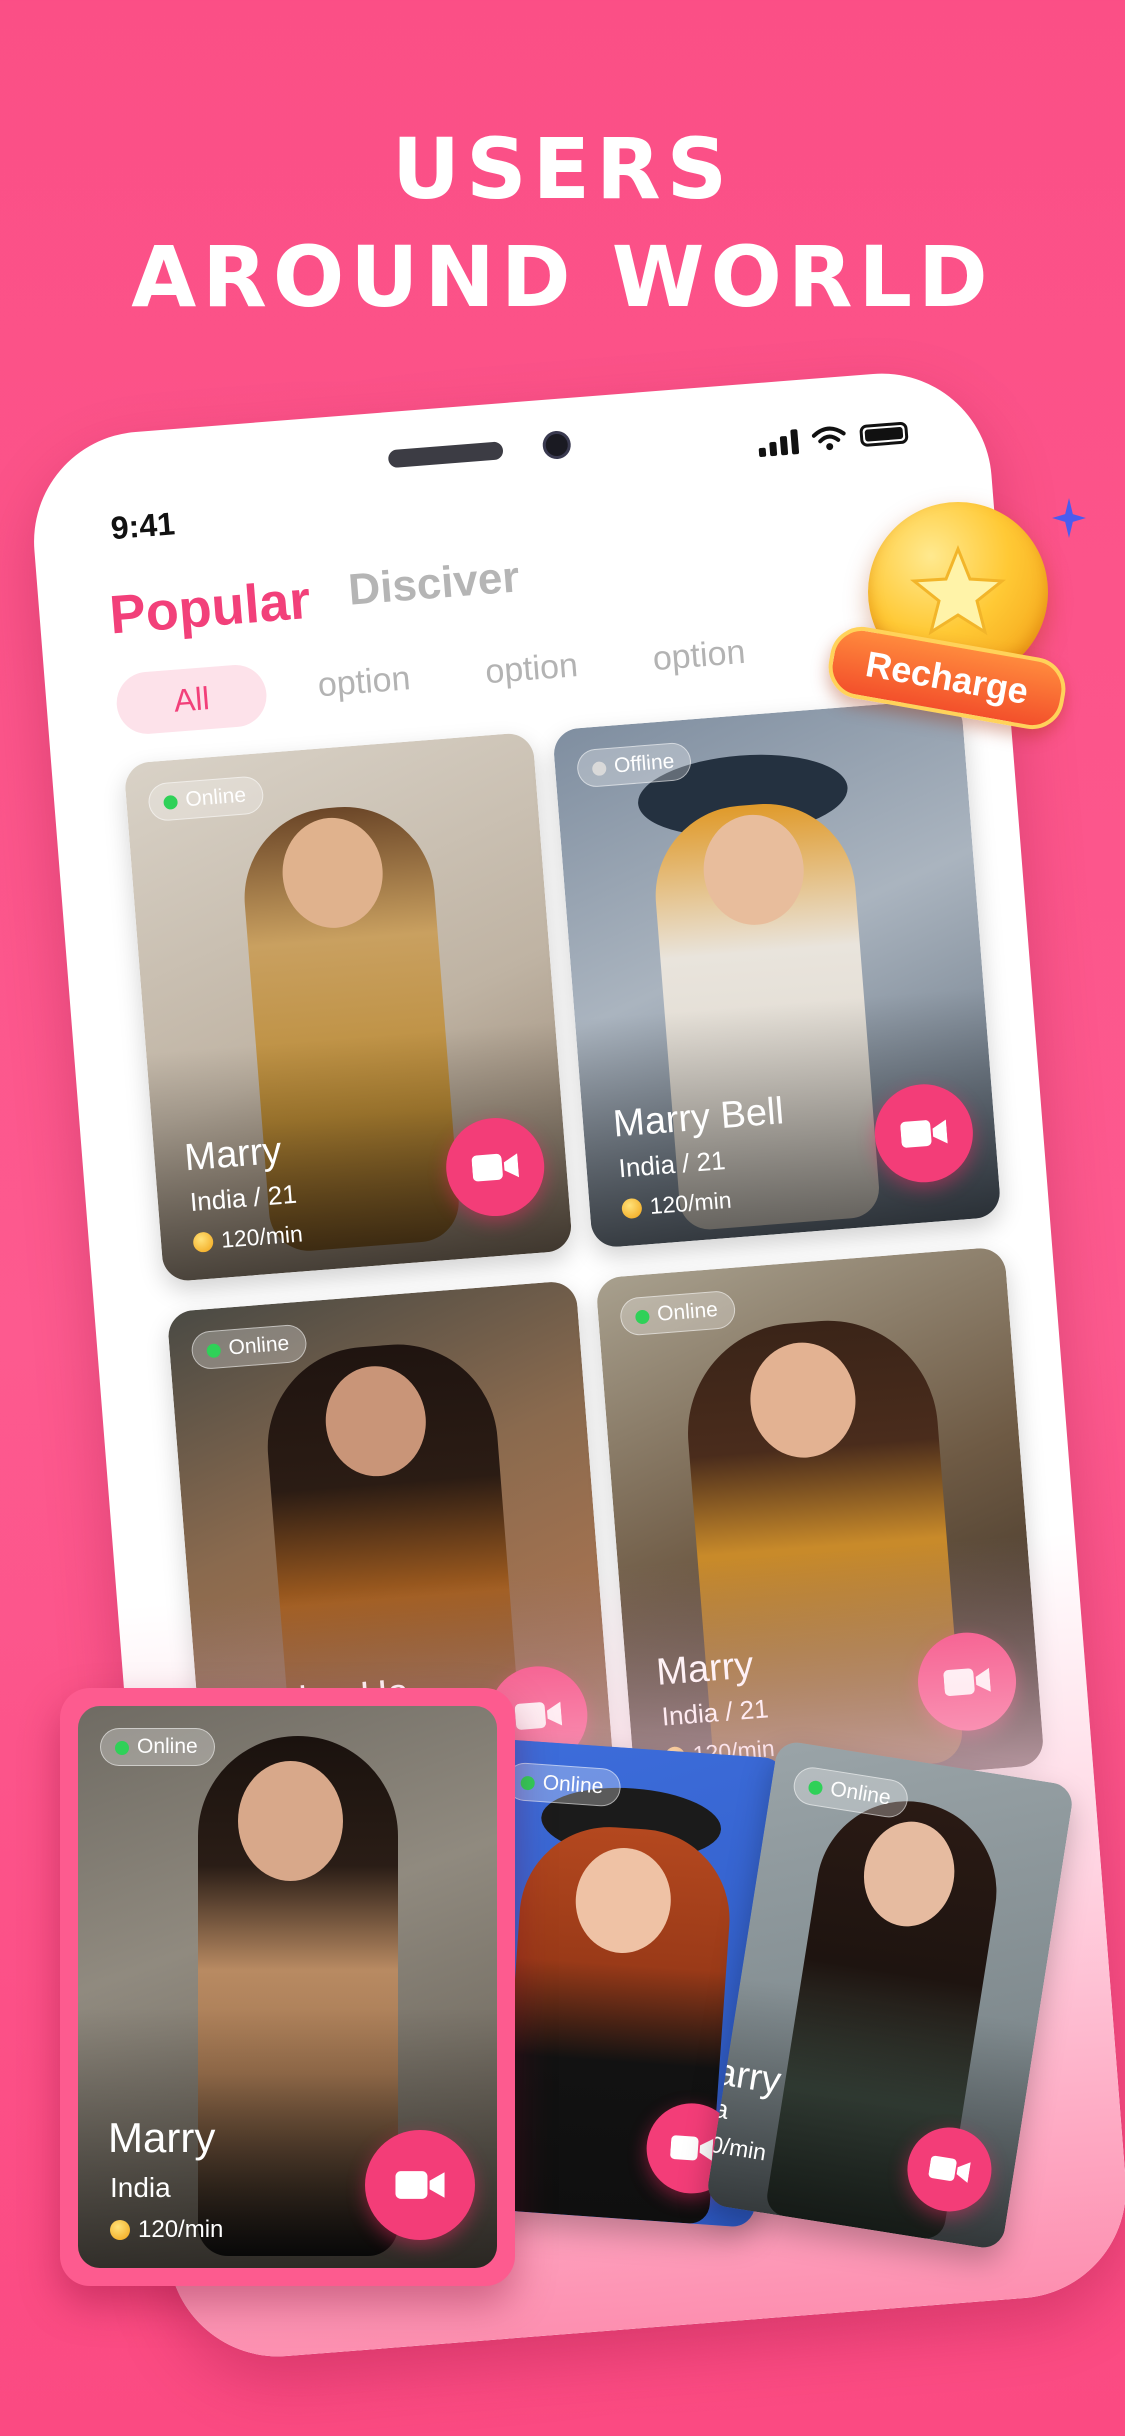 This screenshot has height=2436, width=1125. I want to click on tab-popular: Popular, so click(209, 608).